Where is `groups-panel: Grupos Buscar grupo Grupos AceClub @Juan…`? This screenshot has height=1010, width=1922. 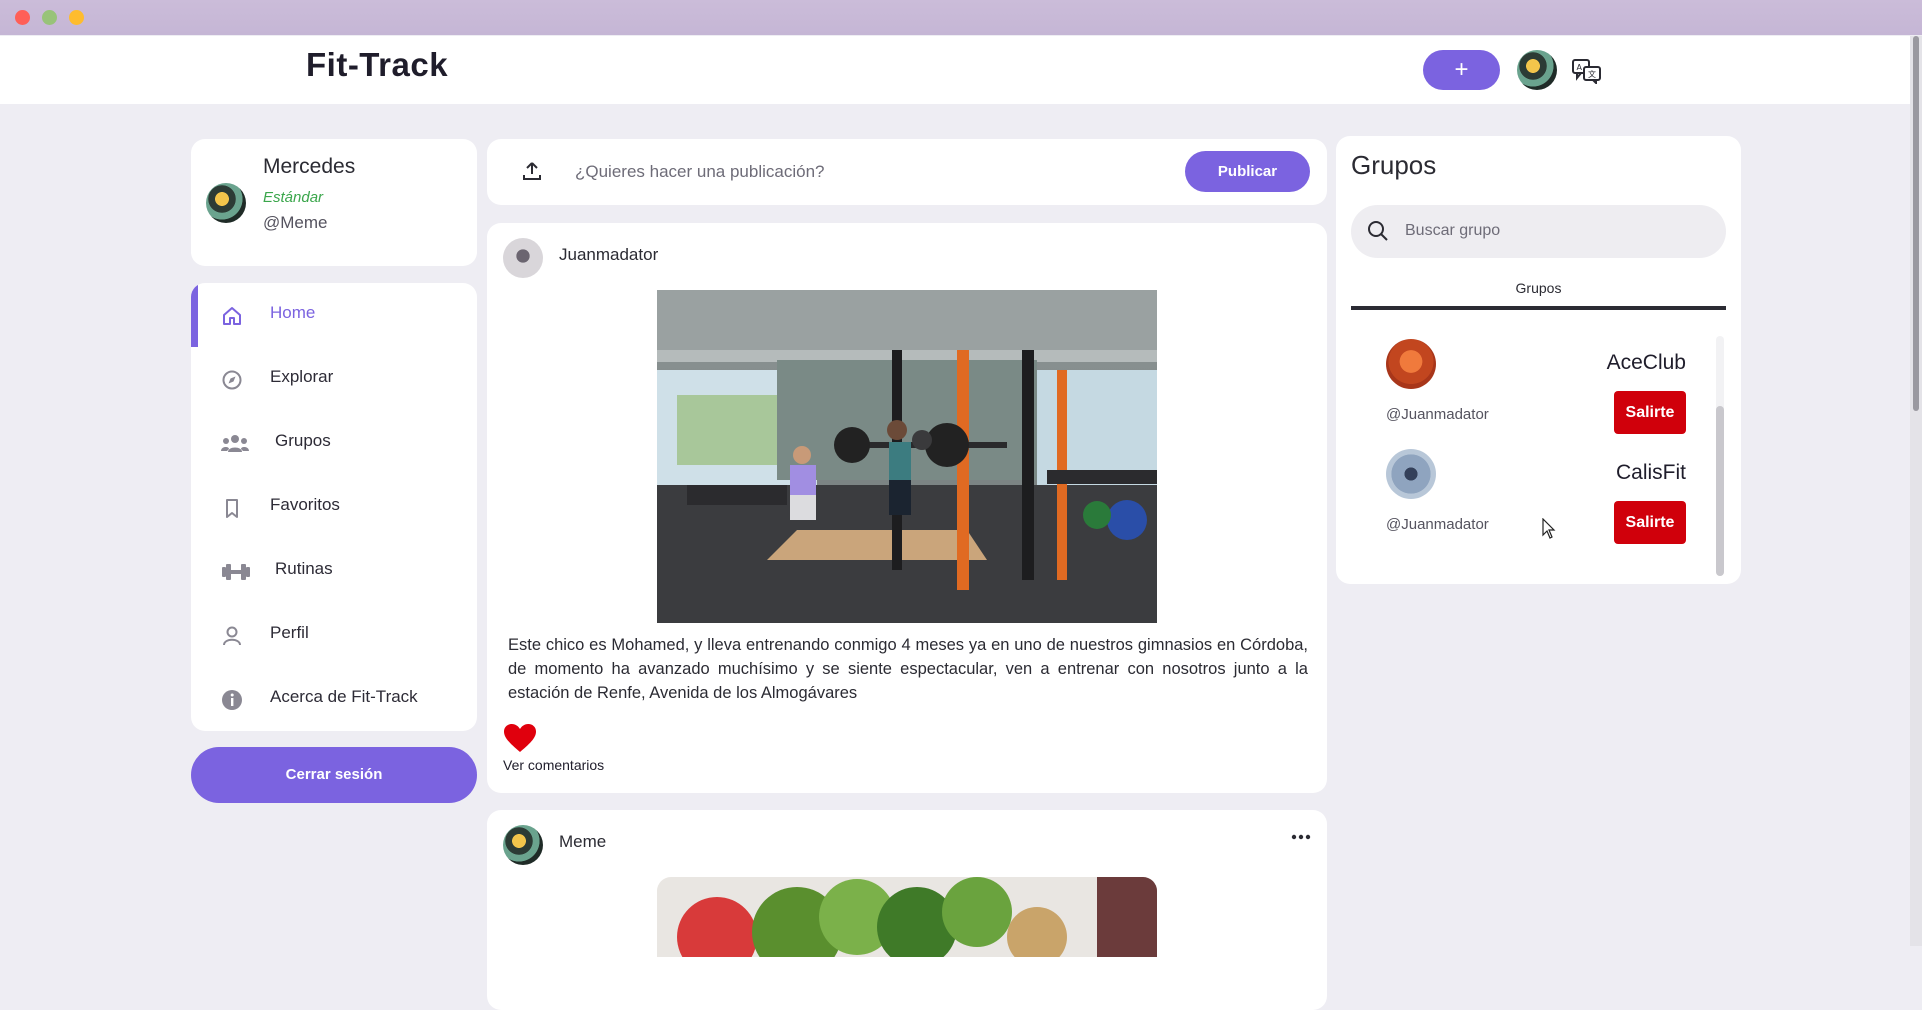
groups-panel: Grupos Buscar grupo Grupos AceClub @Juan… is located at coordinates (1538, 360).